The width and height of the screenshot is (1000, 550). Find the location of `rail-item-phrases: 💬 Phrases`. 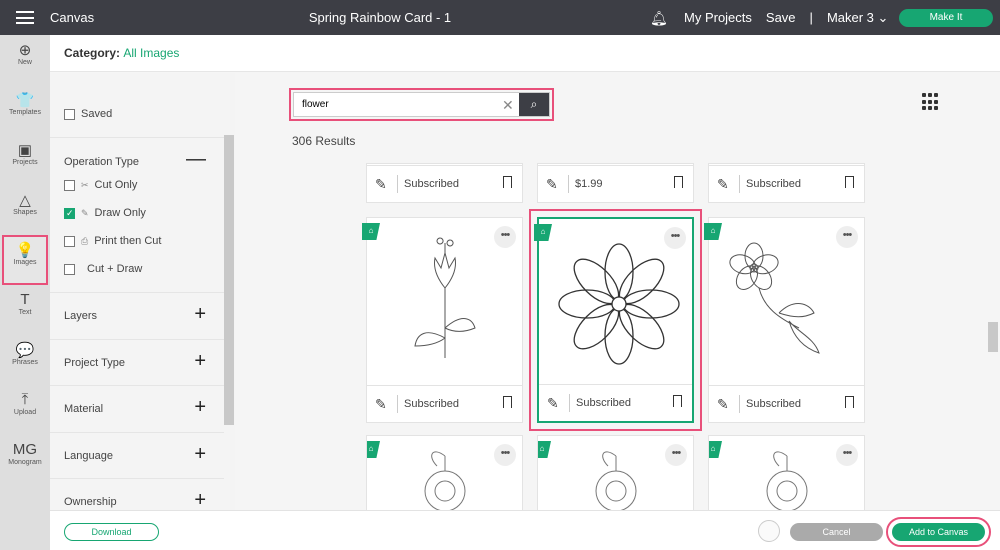

rail-item-phrases: 💬 Phrases is located at coordinates (25, 360).